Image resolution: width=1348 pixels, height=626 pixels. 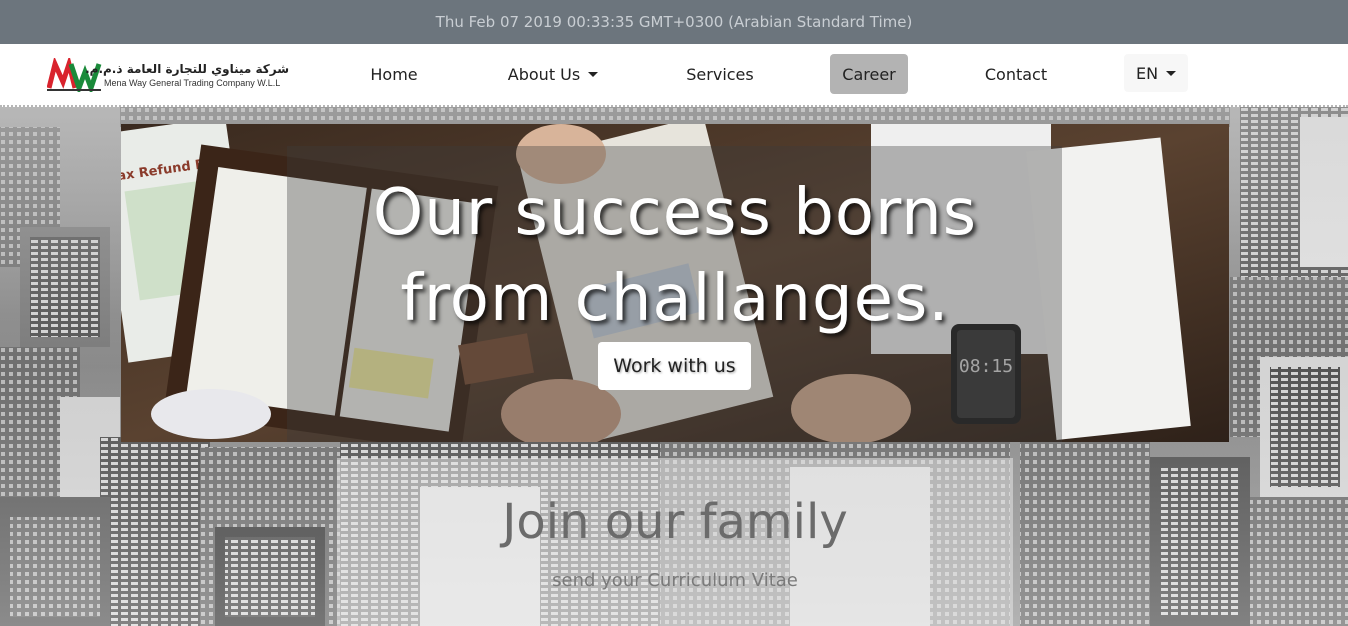 I want to click on nav-contact: Contact, so click(x=1016, y=74).